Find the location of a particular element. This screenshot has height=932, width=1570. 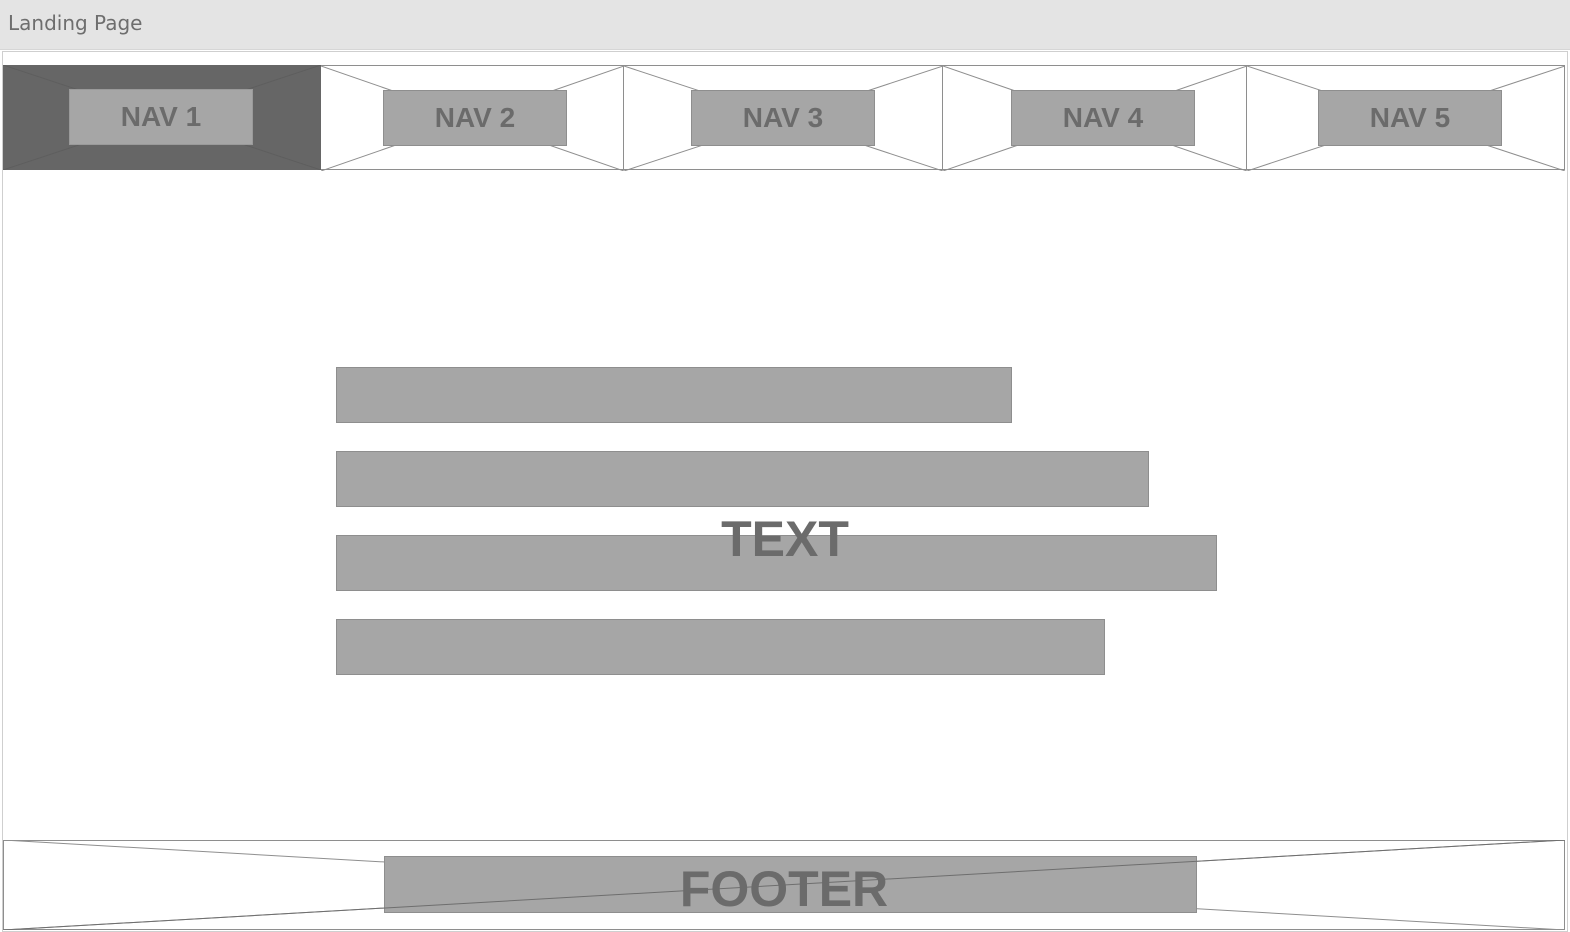

window-title: Landing Page is located at coordinates (75, 23).